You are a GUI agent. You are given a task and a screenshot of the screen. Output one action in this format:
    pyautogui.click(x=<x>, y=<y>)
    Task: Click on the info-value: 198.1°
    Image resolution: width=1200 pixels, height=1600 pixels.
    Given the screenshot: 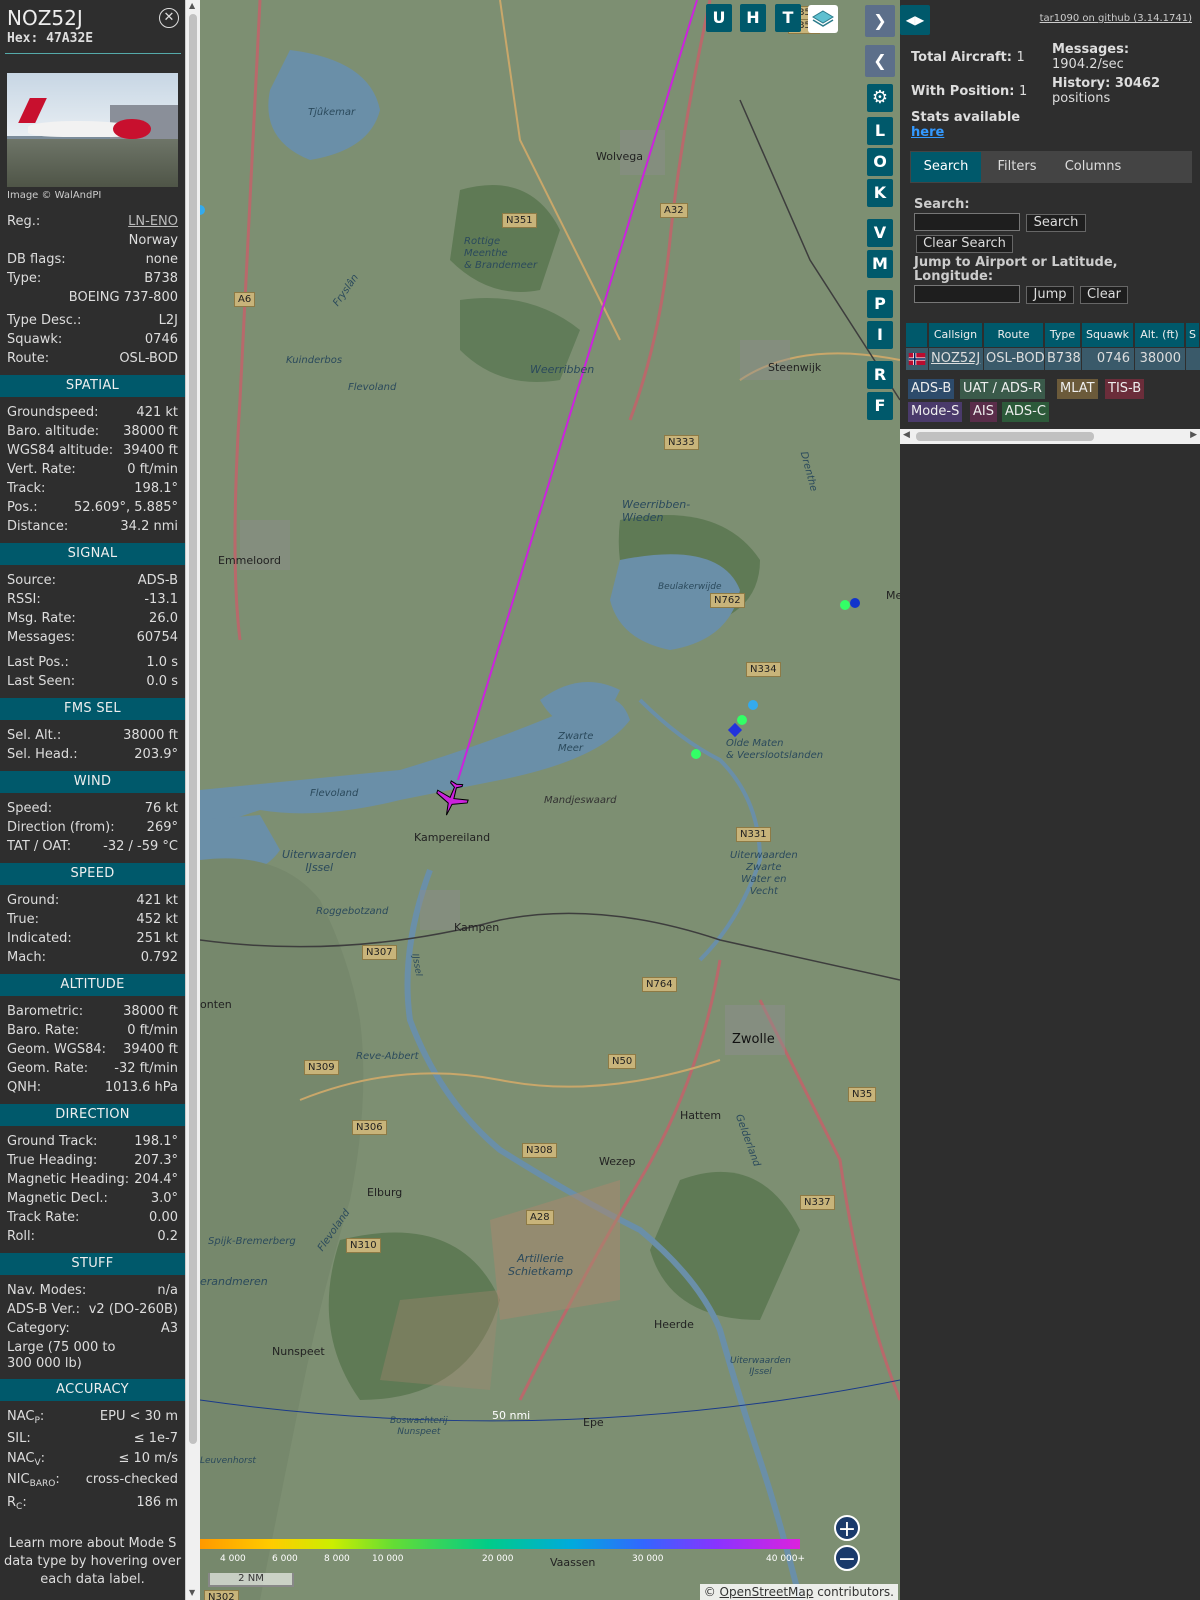 What is the action you would take?
    pyautogui.click(x=156, y=488)
    